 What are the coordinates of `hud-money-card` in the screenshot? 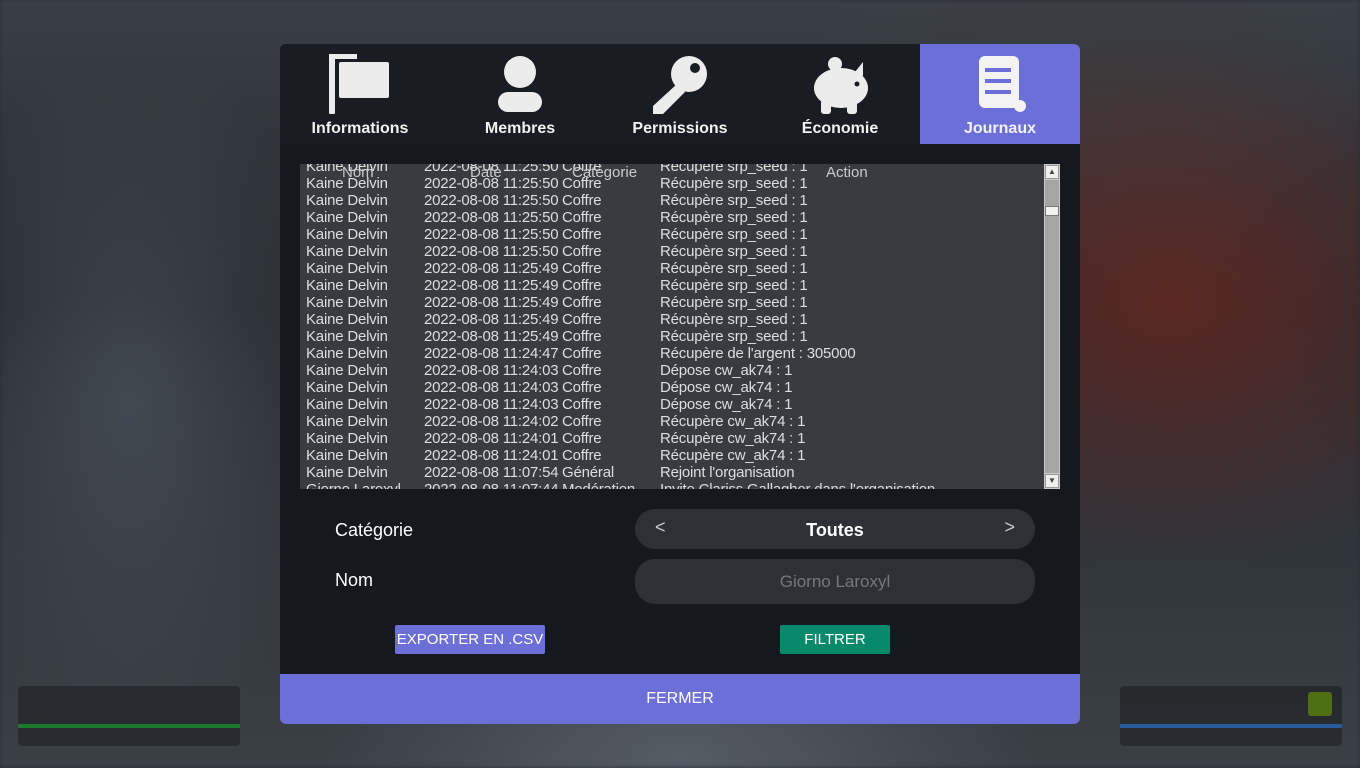 It's located at (1231, 716).